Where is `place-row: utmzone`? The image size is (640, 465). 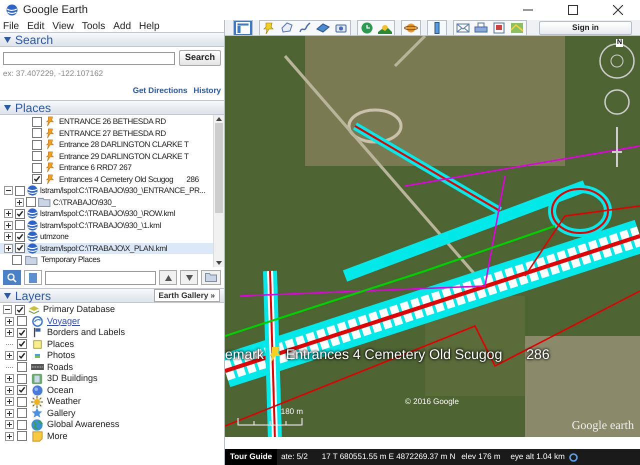
place-row: utmzone is located at coordinates (106, 236).